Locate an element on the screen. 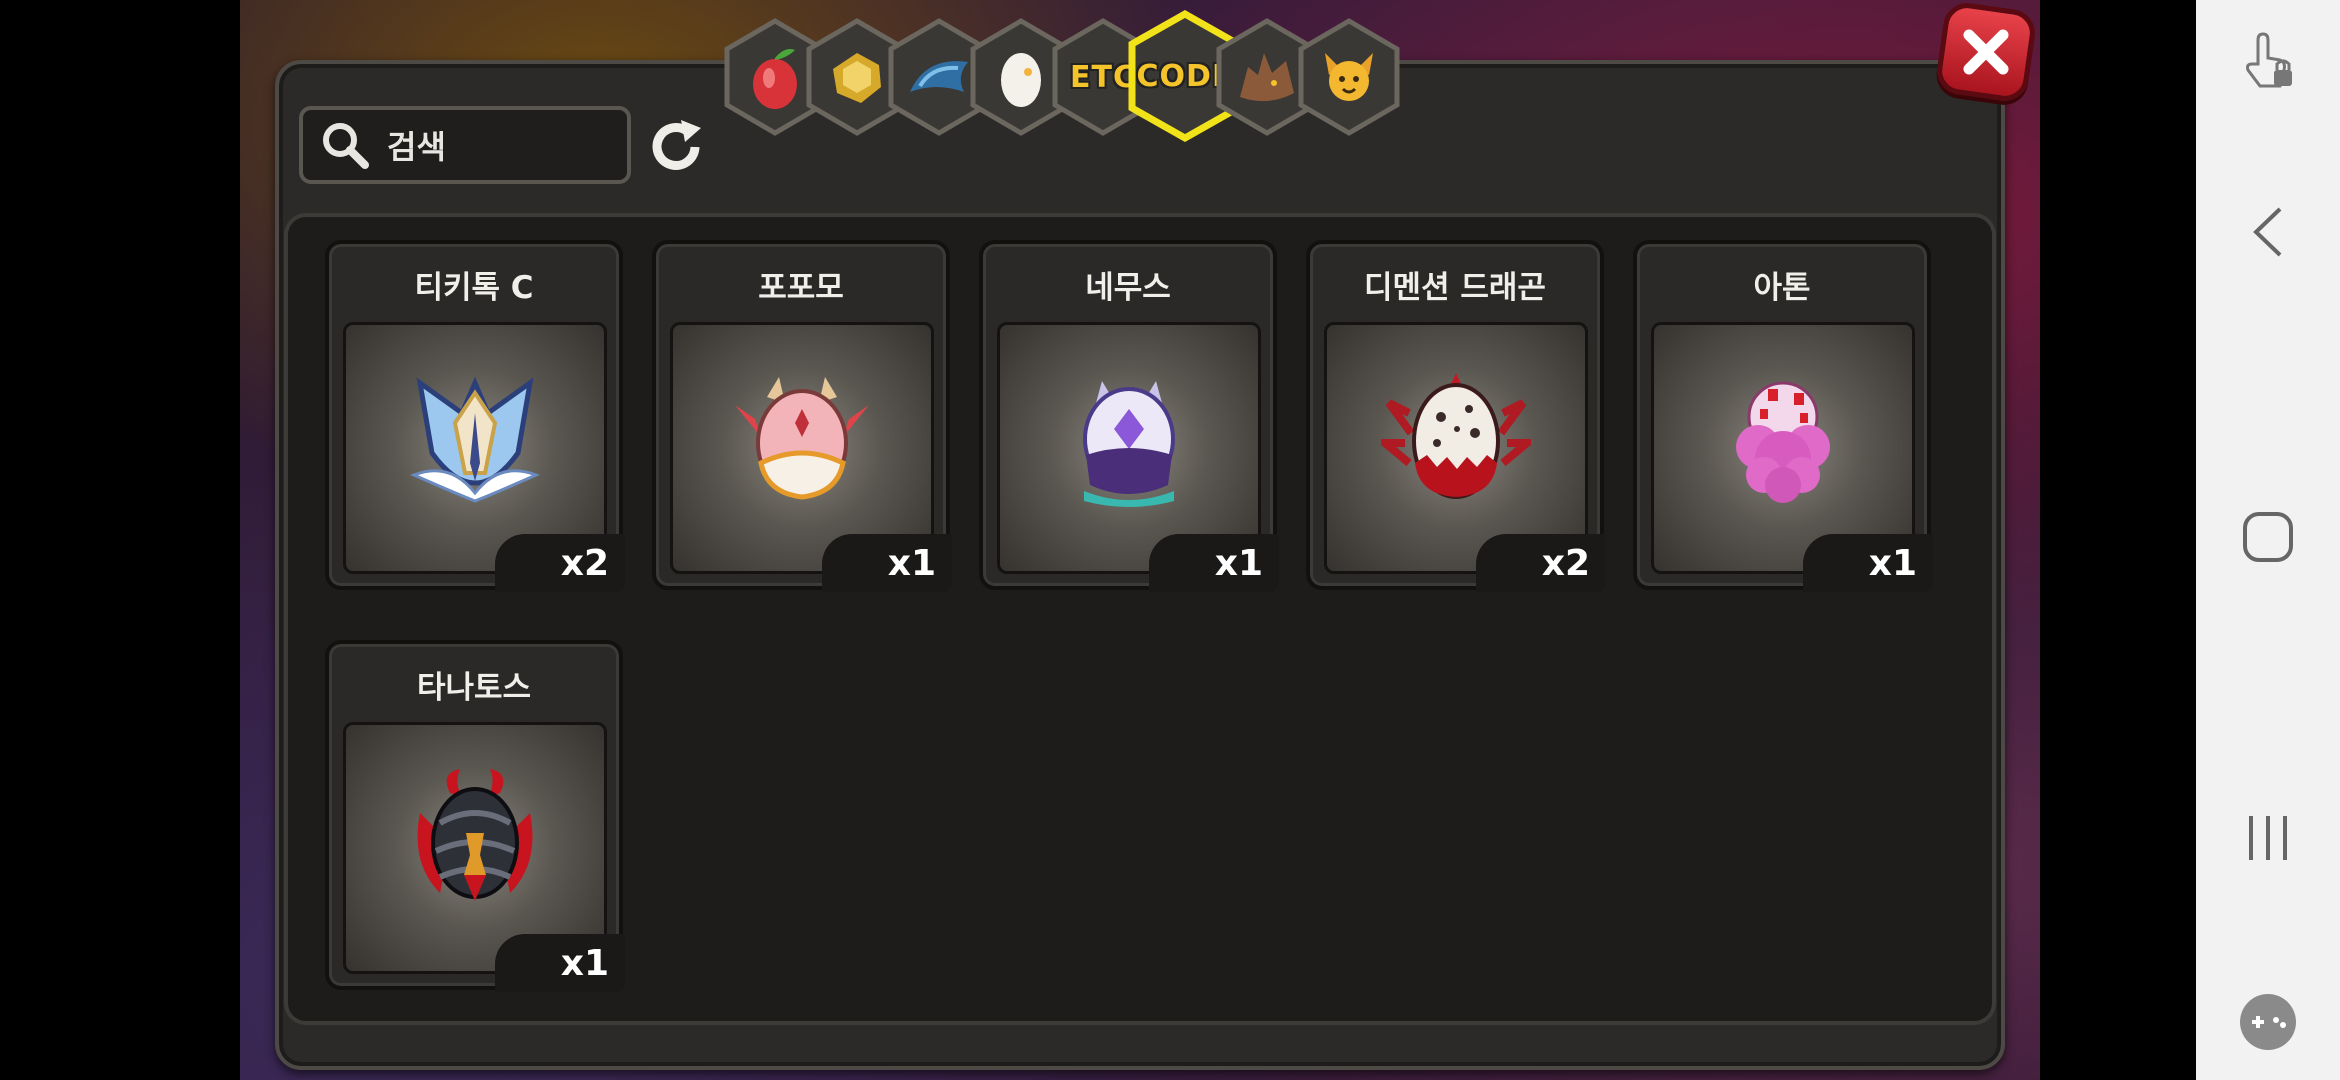 The image size is (2340, 1080). item-name: 타나토스 is located at coordinates (474, 688).